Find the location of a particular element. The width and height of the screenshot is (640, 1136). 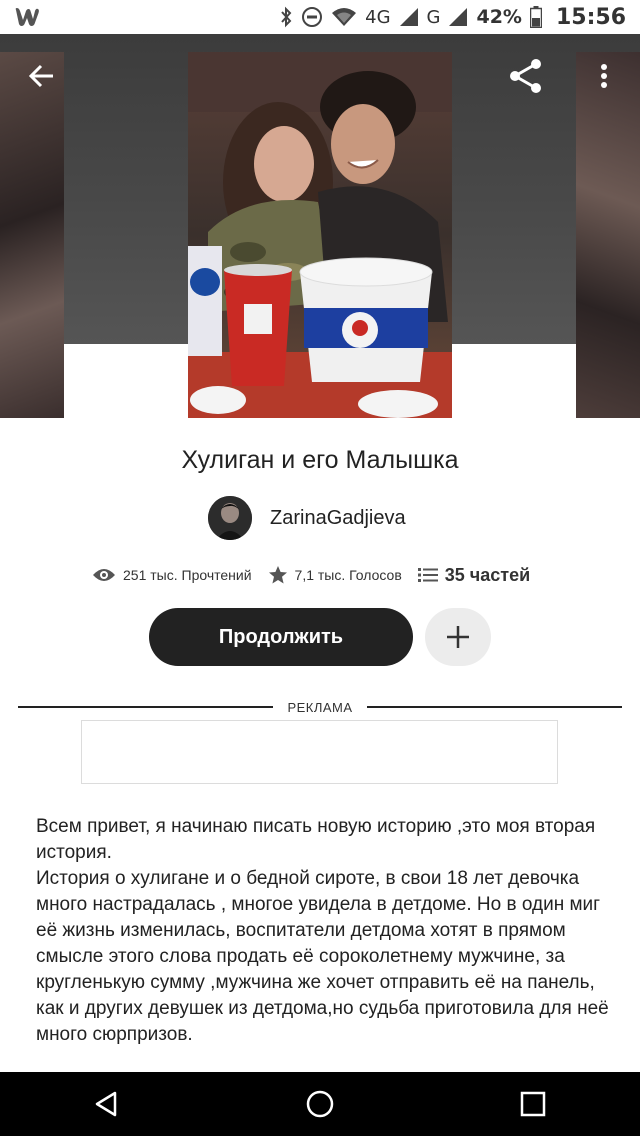

wattpad-logo-icon is located at coordinates (27, 17).